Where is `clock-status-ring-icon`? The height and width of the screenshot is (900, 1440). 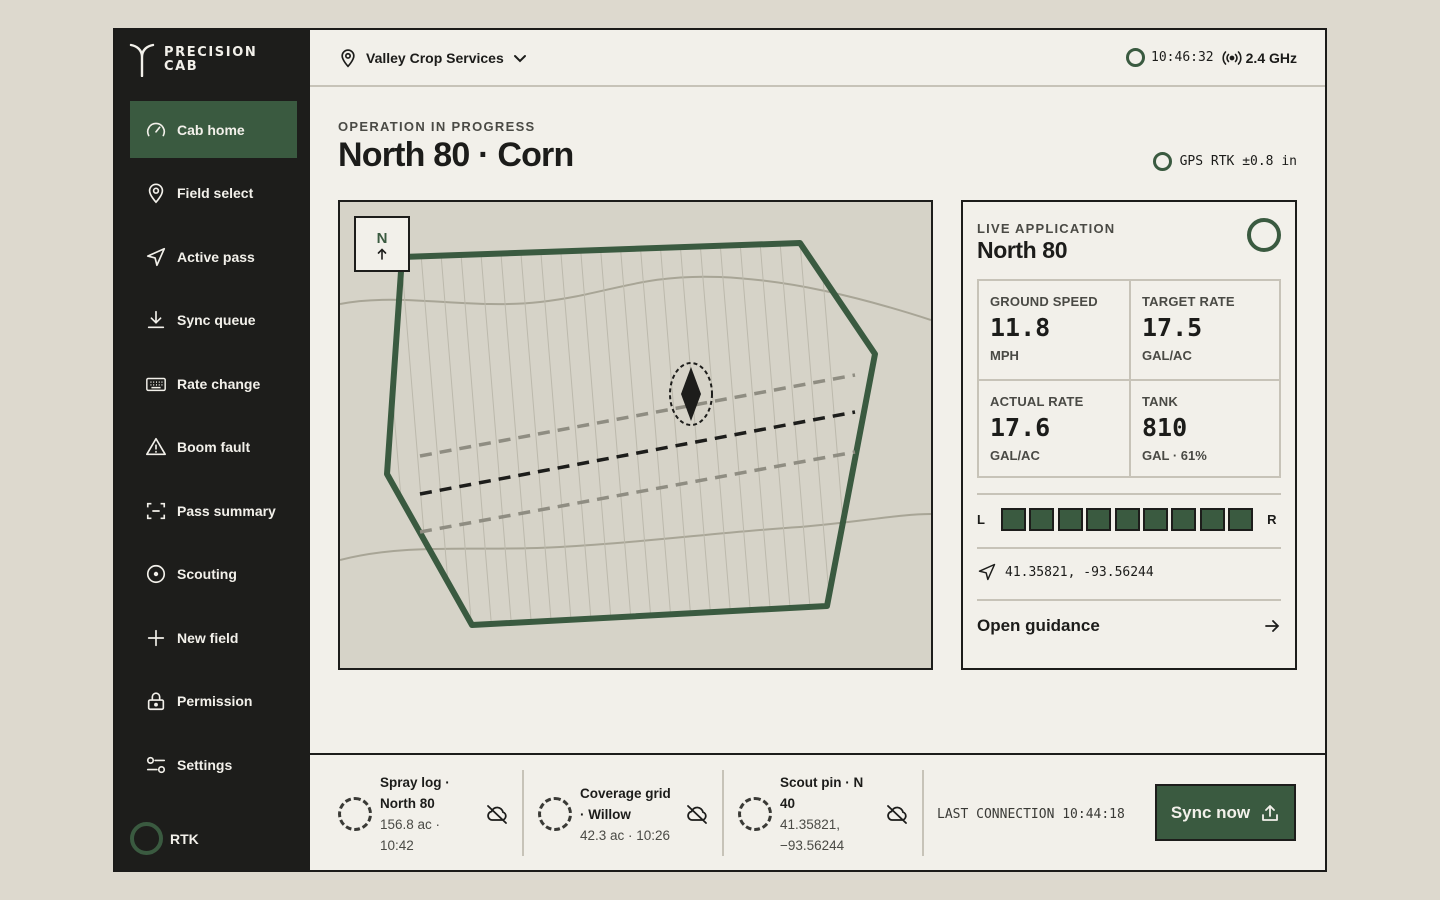 clock-status-ring-icon is located at coordinates (1136, 57).